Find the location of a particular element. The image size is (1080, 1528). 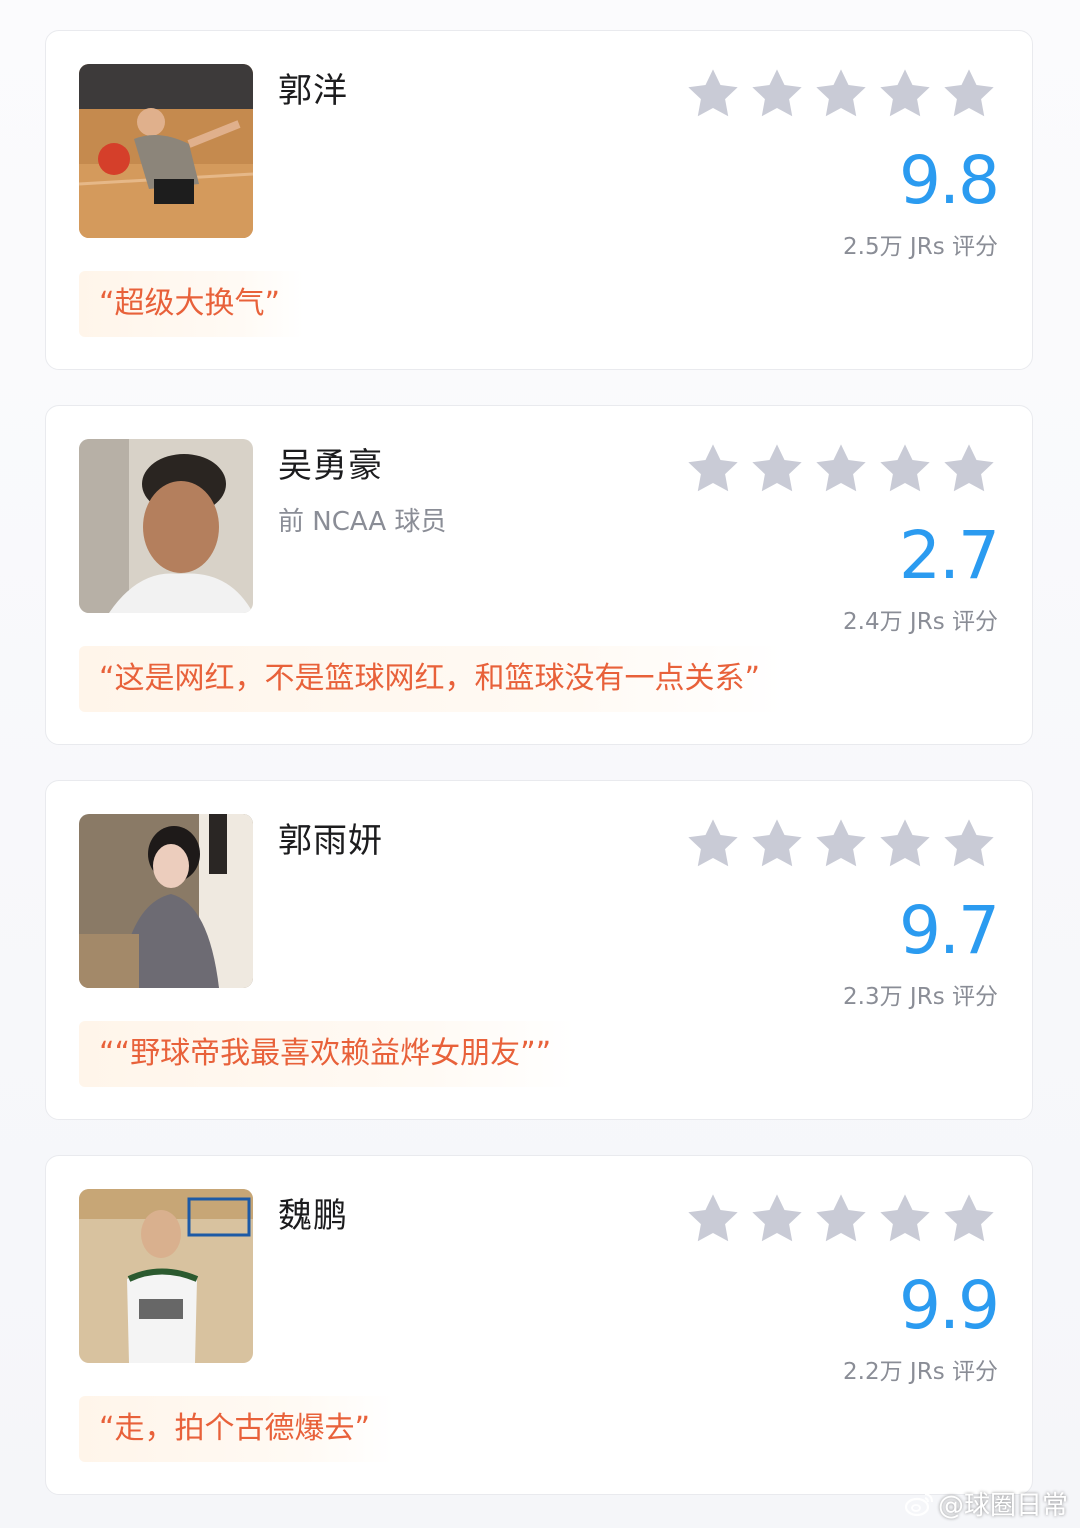

score-value: 9.8 is located at coordinates (949, 180).